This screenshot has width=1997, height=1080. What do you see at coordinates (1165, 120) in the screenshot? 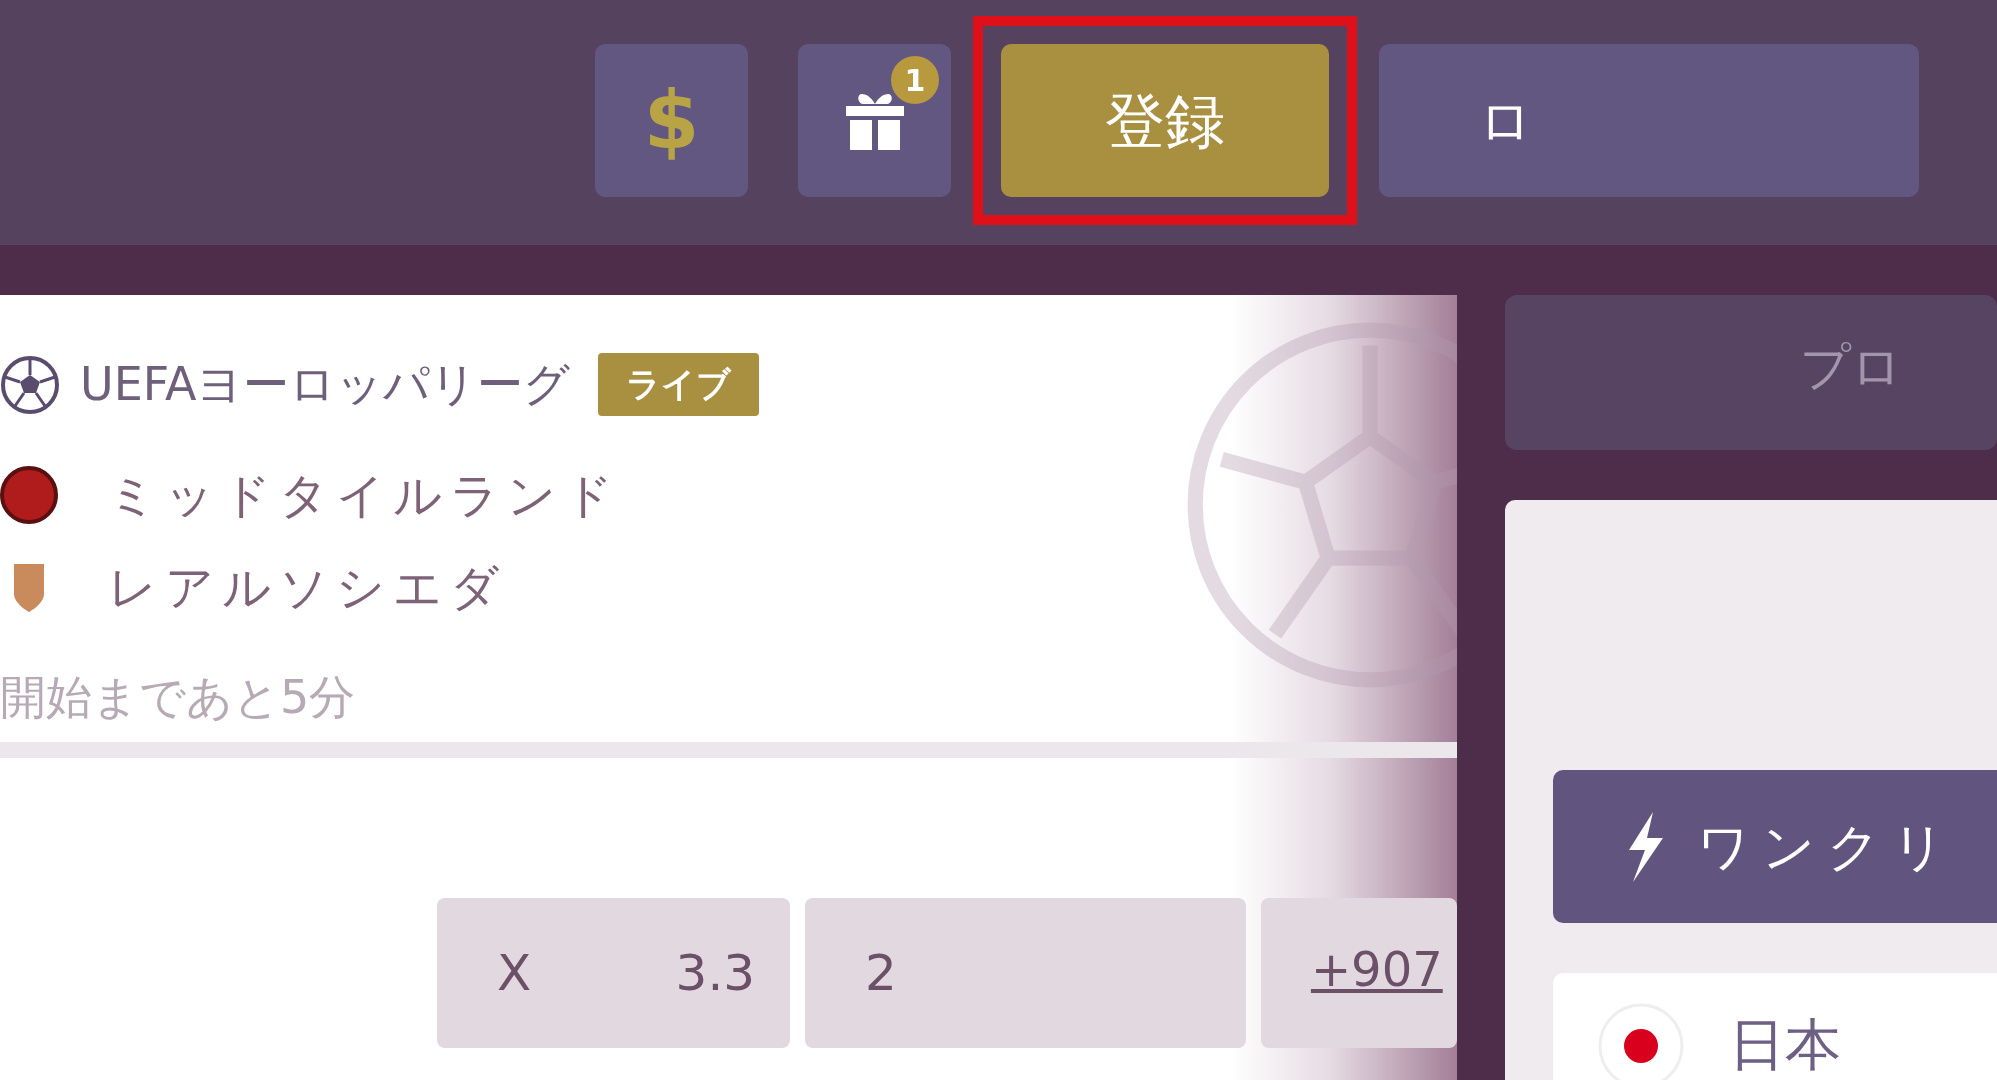
I see `register-button: 登録` at bounding box center [1165, 120].